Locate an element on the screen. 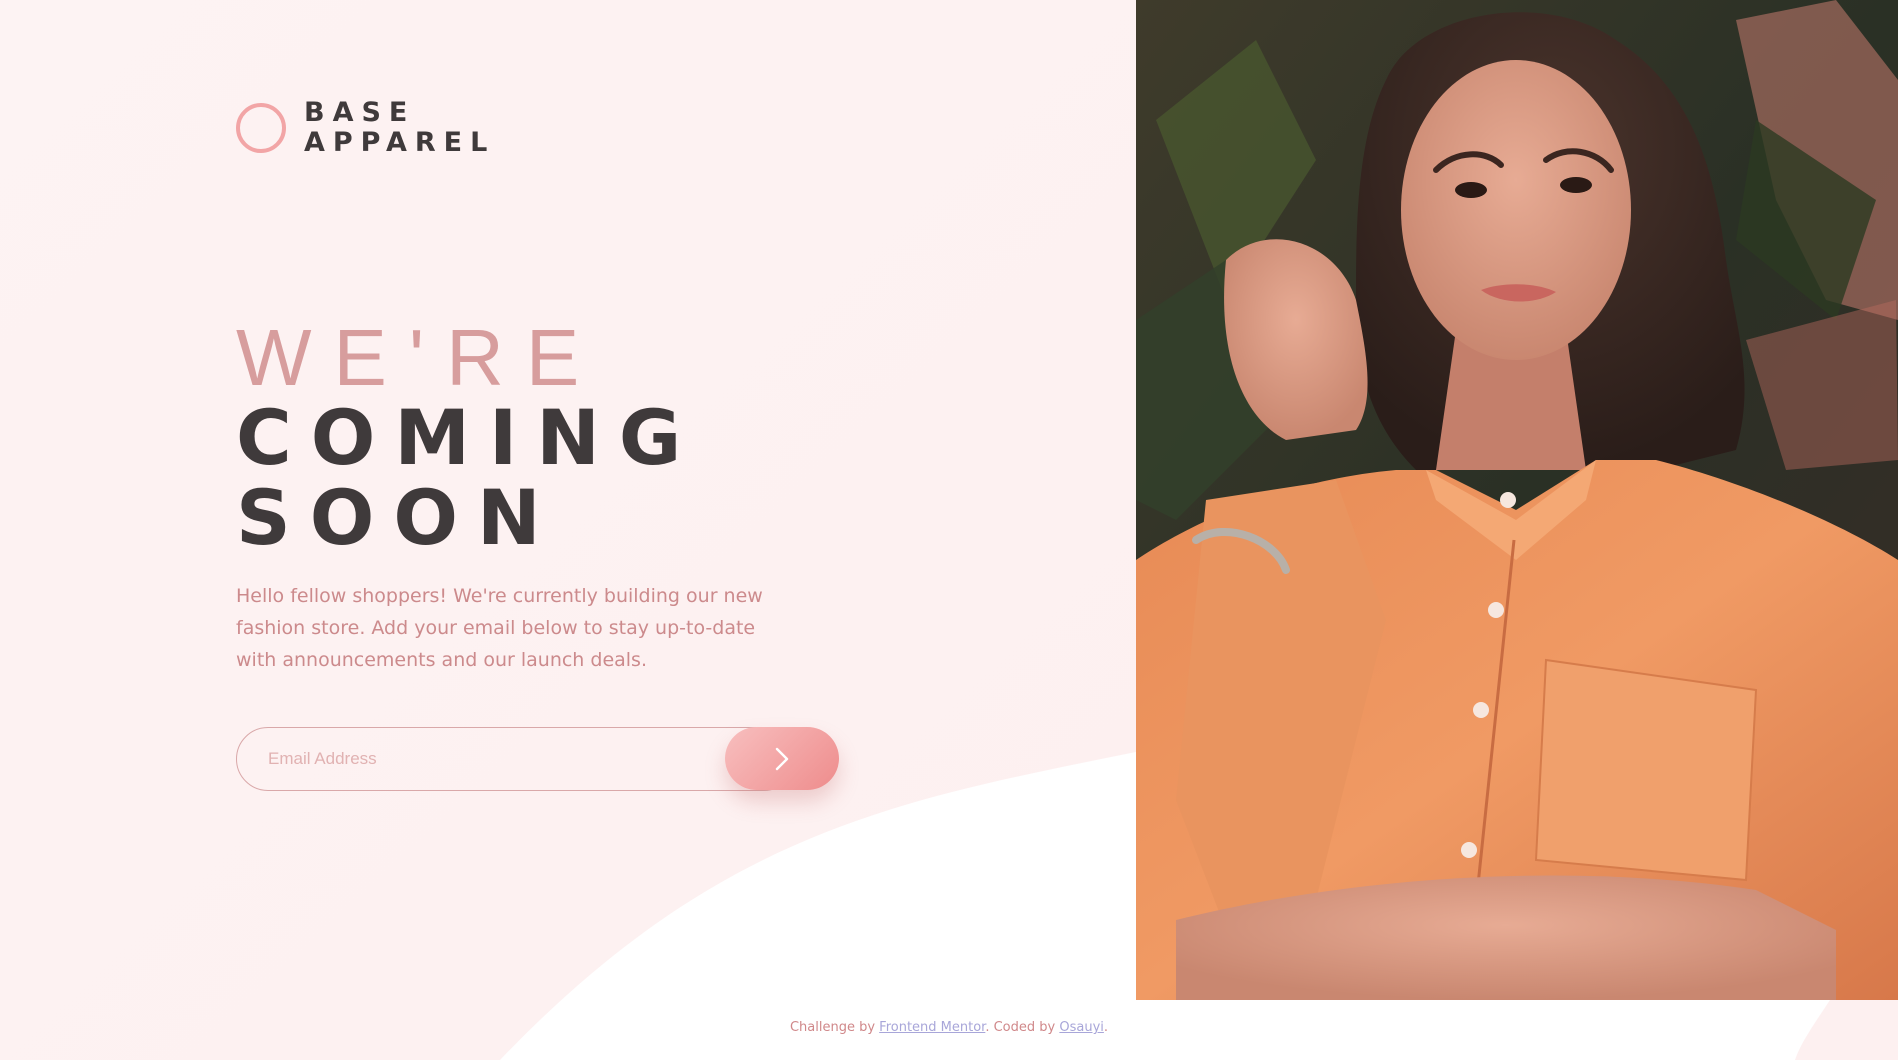  submit-button is located at coordinates (782, 758).